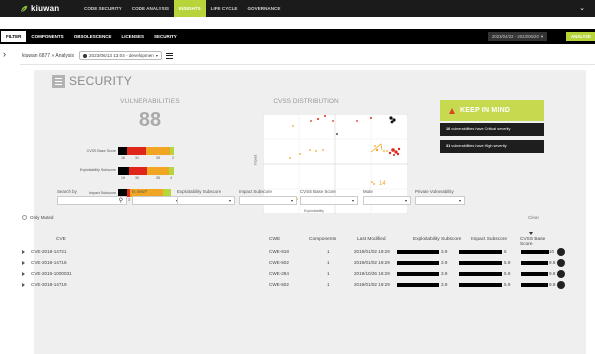 The width and height of the screenshot is (595, 354). What do you see at coordinates (49, 285) in the screenshot?
I see `cve-id: CVE-2018-14719` at bounding box center [49, 285].